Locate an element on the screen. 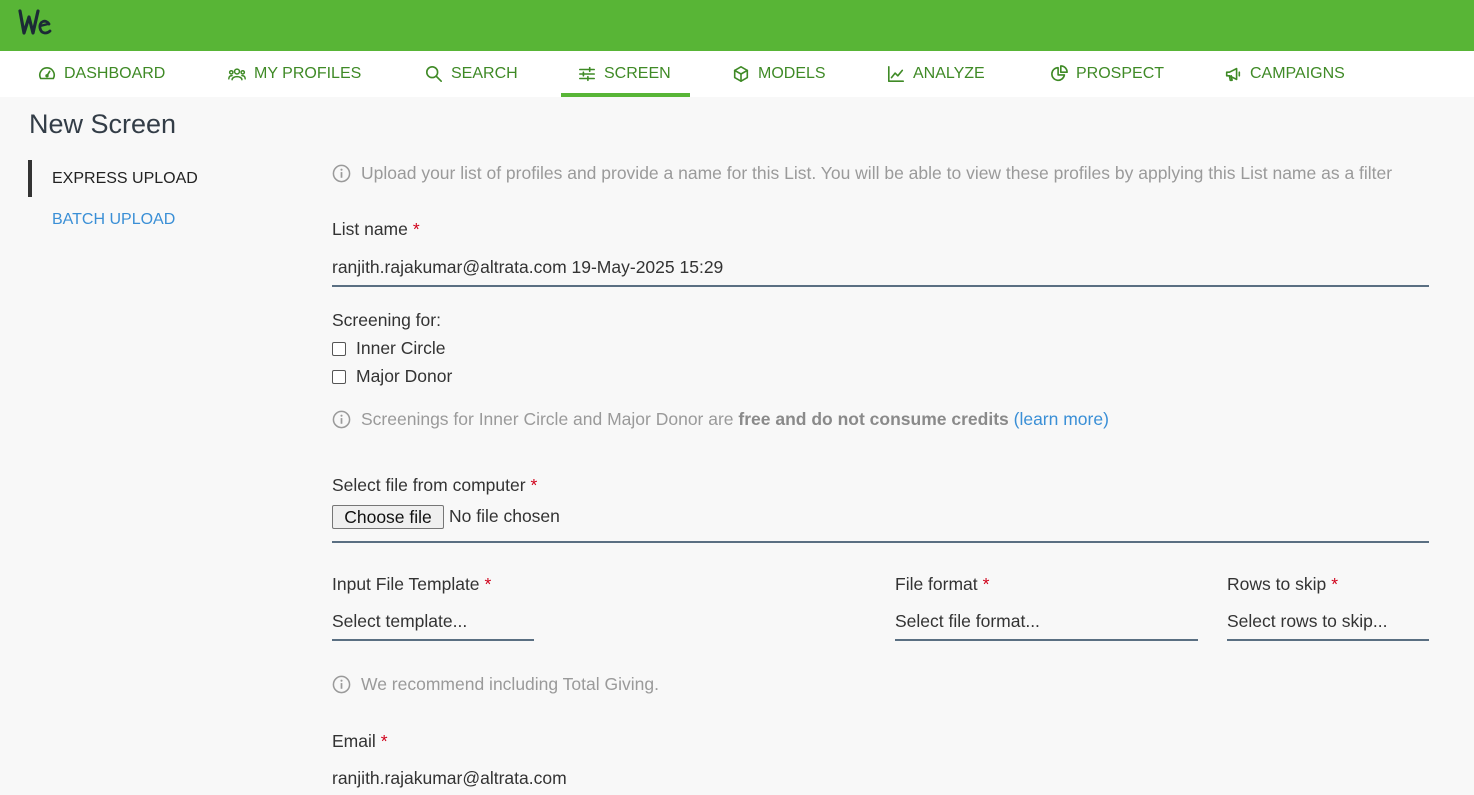 The width and height of the screenshot is (1474, 795). nav-search: SEARCH is located at coordinates (471, 74).